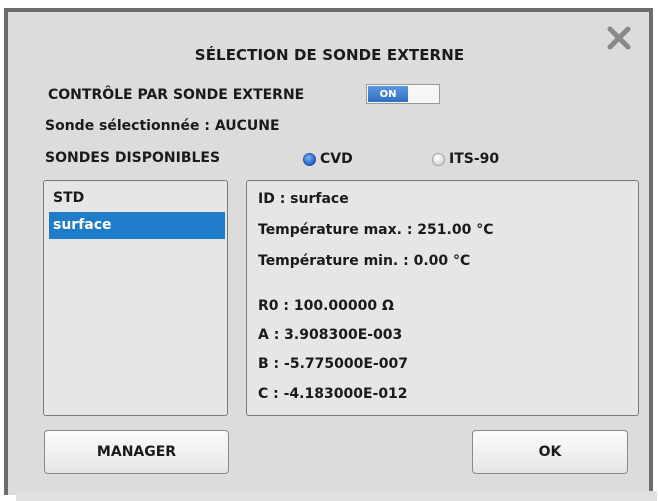 The image size is (659, 501). What do you see at coordinates (329, 55) in the screenshot?
I see `dialog-title: SÉLECTION DE SONDE EXTERNE` at bounding box center [329, 55].